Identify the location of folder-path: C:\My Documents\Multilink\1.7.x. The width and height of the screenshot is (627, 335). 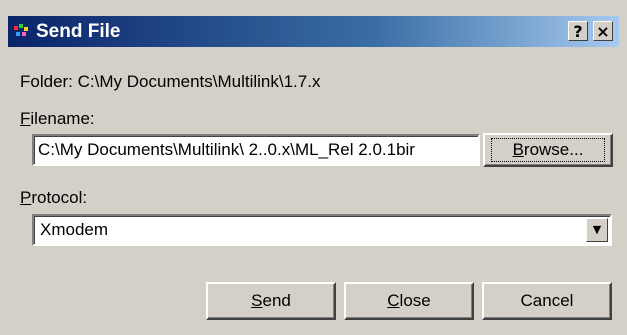
(199, 81).